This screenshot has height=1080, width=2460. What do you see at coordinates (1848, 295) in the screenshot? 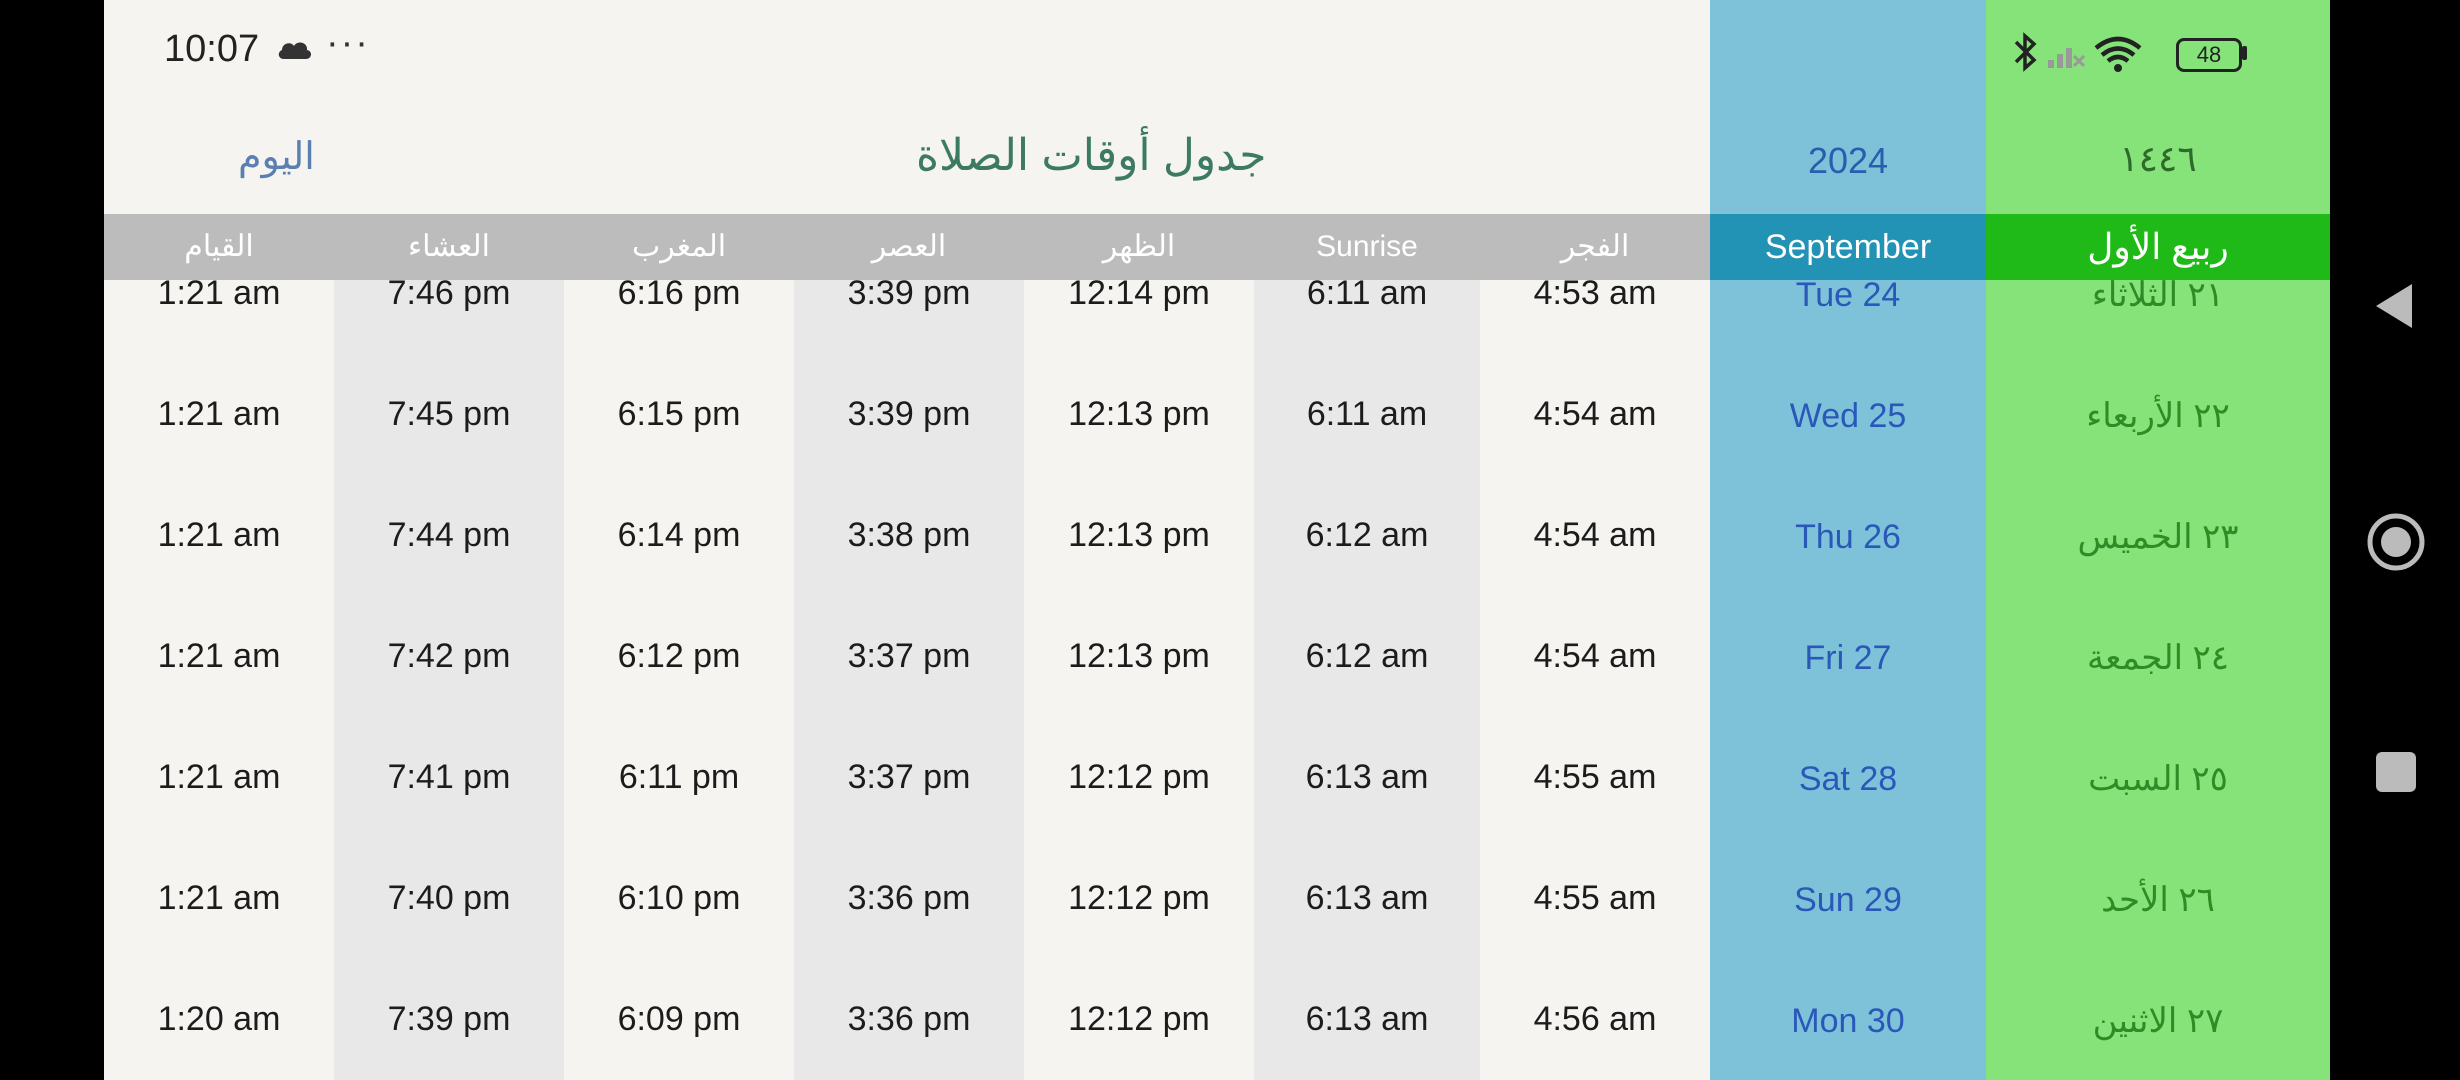
I see `cell-greg: Tue 24` at bounding box center [1848, 295].